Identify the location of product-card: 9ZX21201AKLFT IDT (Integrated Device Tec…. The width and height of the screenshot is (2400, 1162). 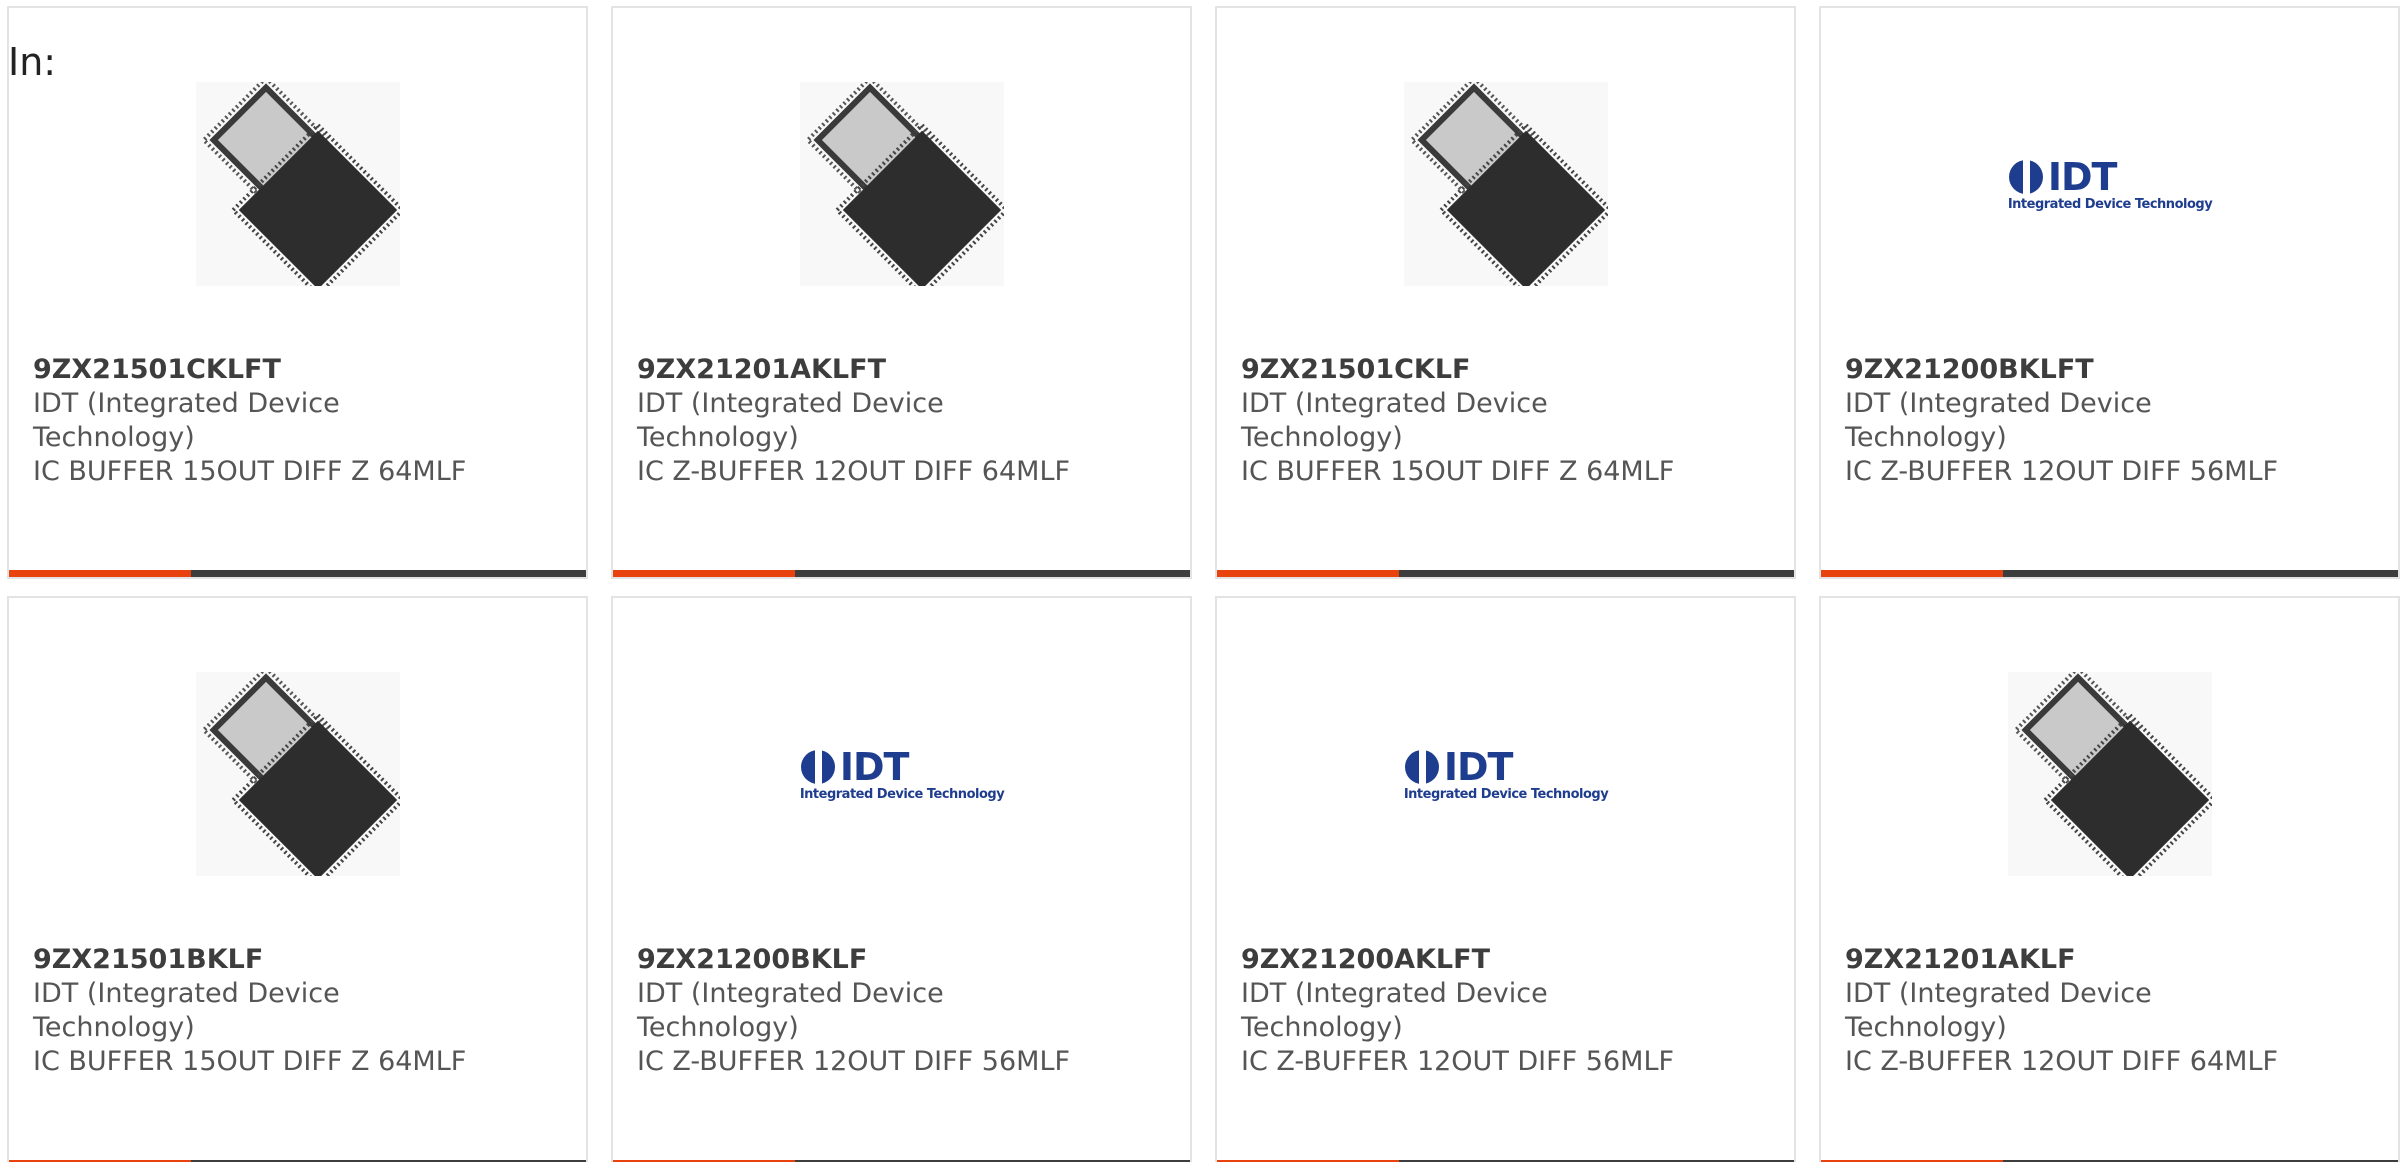
(901, 292).